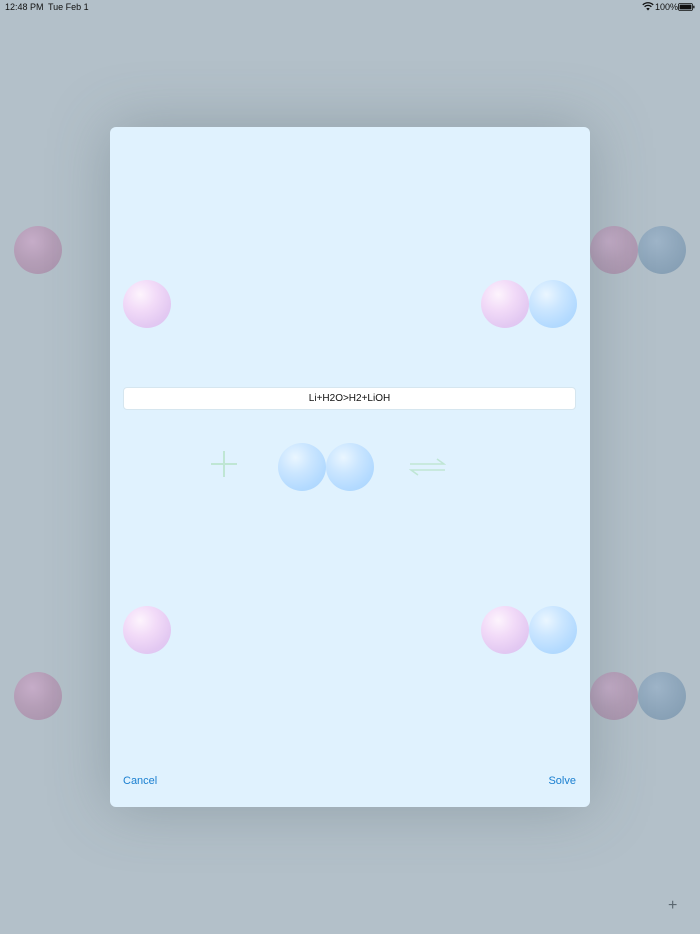 The width and height of the screenshot is (700, 934). I want to click on plus-sign-icon, so click(224, 464).